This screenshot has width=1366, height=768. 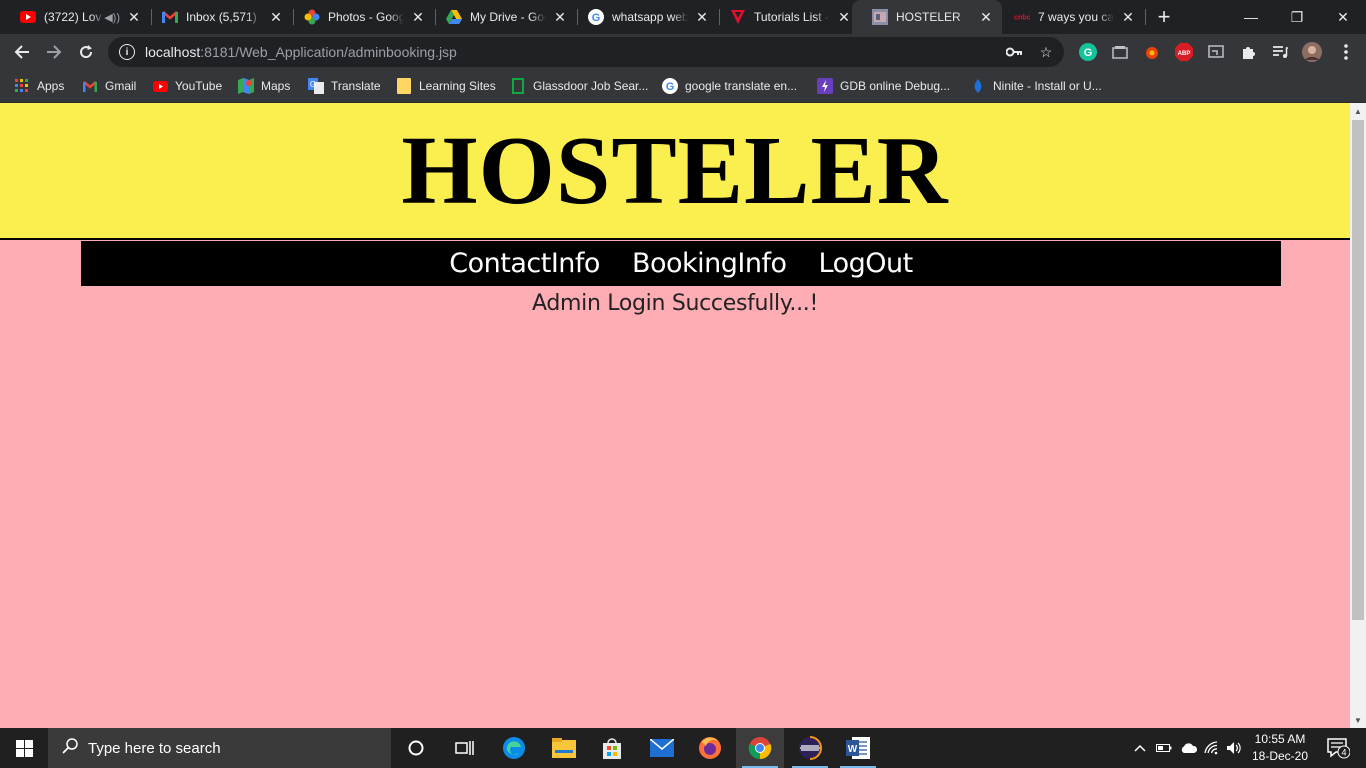 I want to click on tab-drive: My Drive - Goo ✕, so click(x=501, y=17).